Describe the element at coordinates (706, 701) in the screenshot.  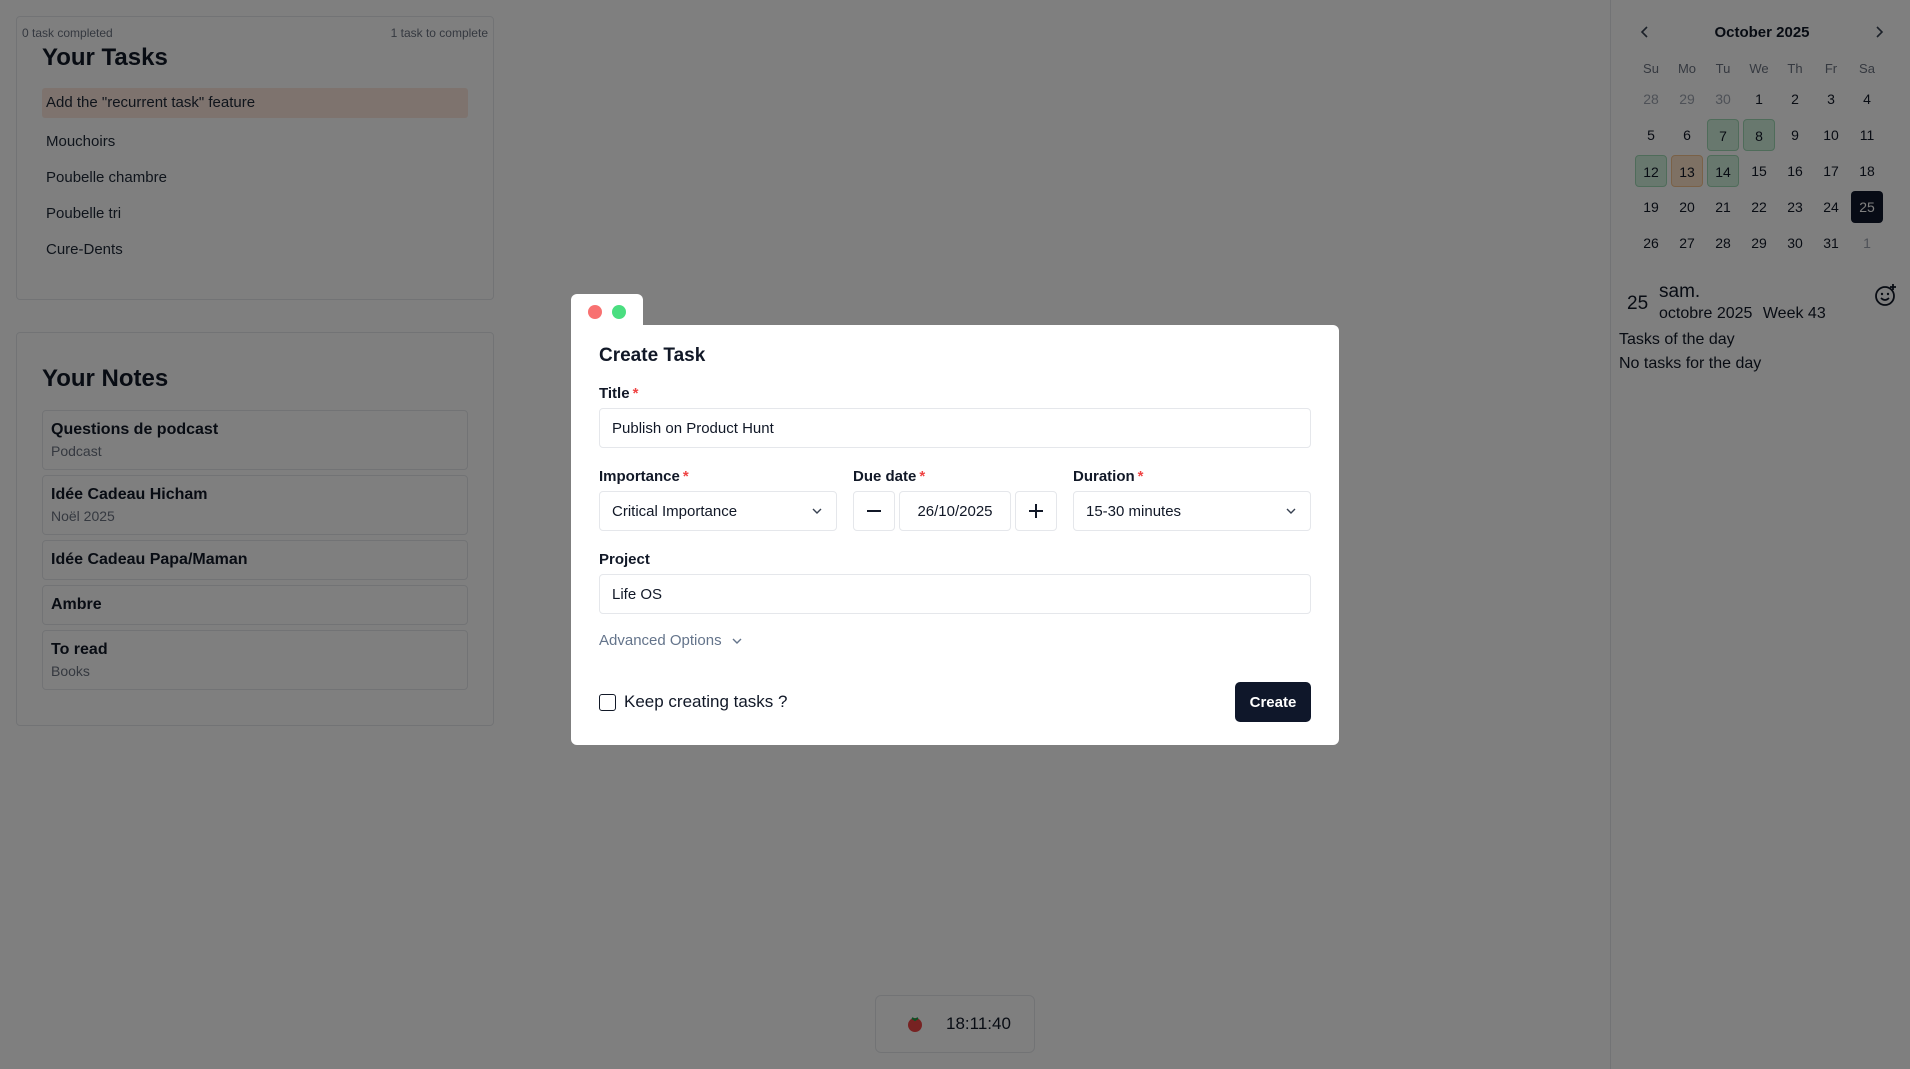
I see `keep-creating-label: Keep creating tasks ?` at that location.